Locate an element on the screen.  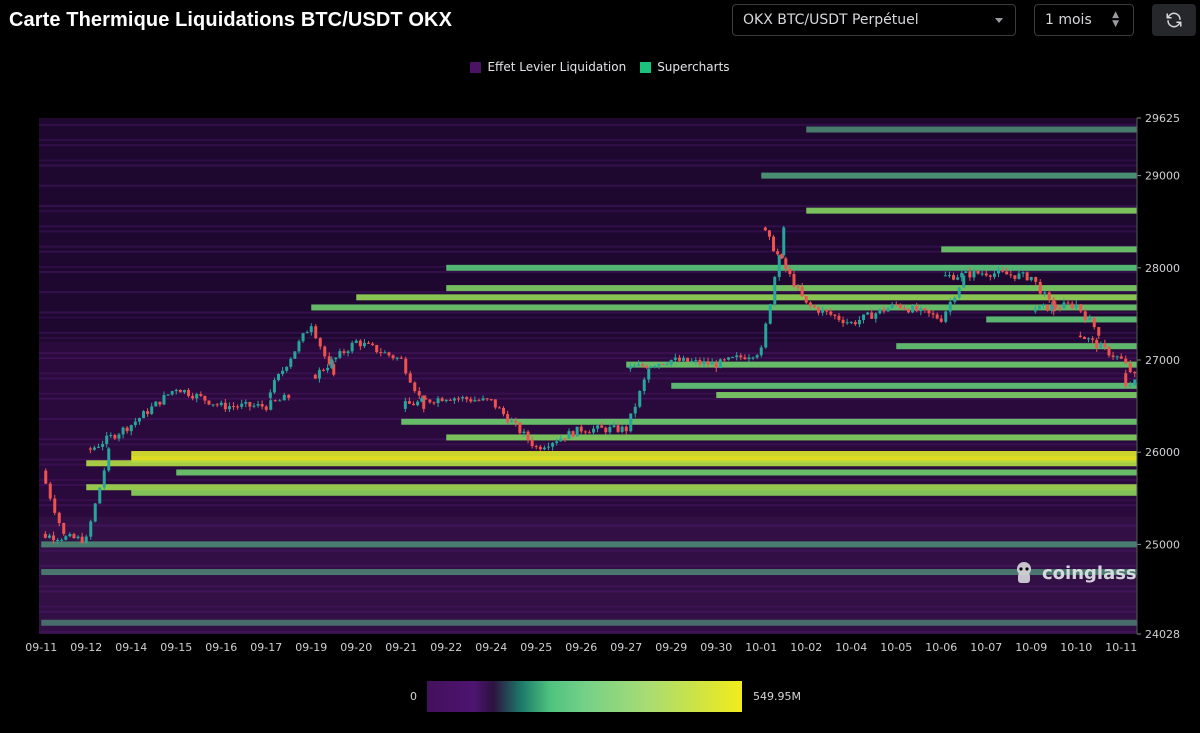
x-tick-label: 10-06 is located at coordinates (941, 647).